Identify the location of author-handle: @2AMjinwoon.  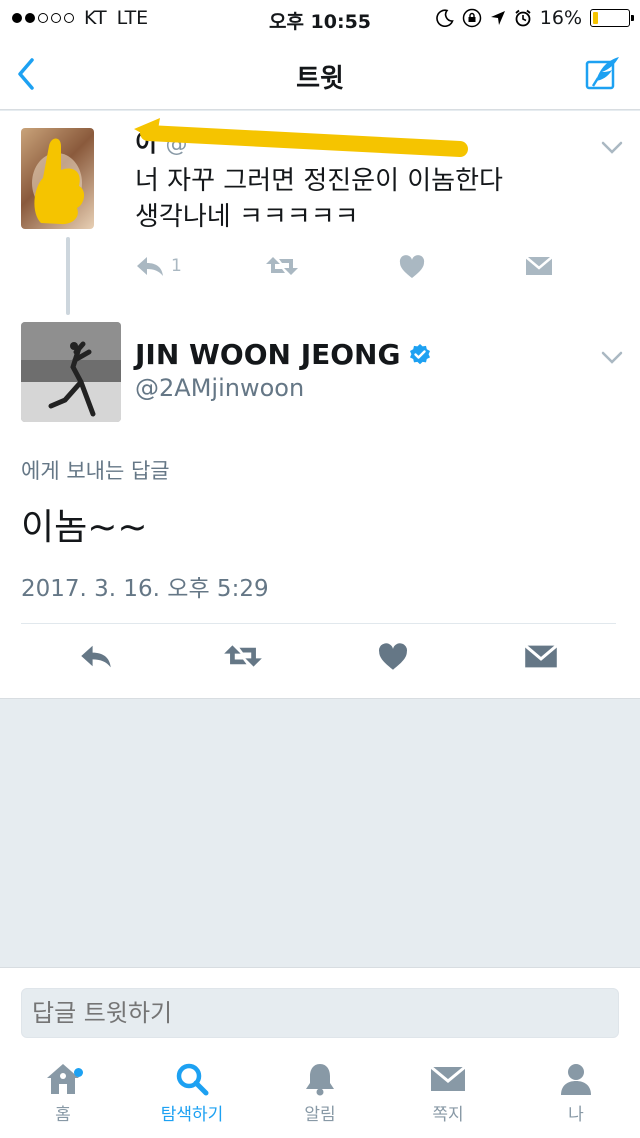
(219, 388).